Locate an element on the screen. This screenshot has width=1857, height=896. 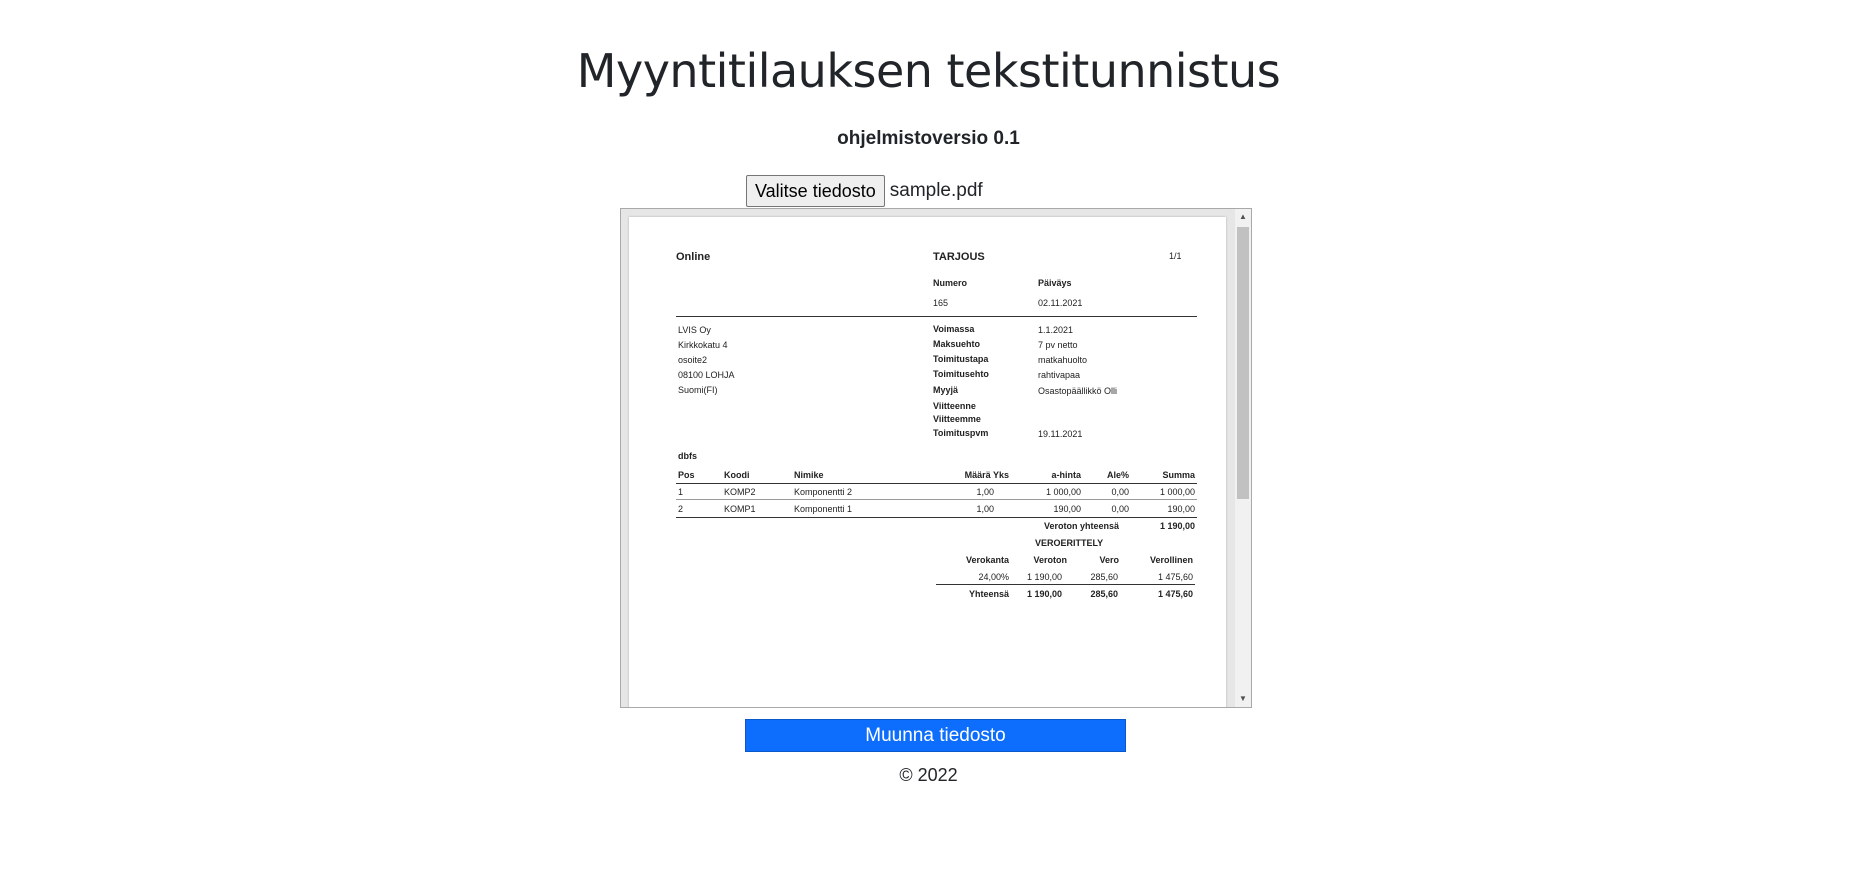
customer-line: Suomi(FI) is located at coordinates (698, 390).